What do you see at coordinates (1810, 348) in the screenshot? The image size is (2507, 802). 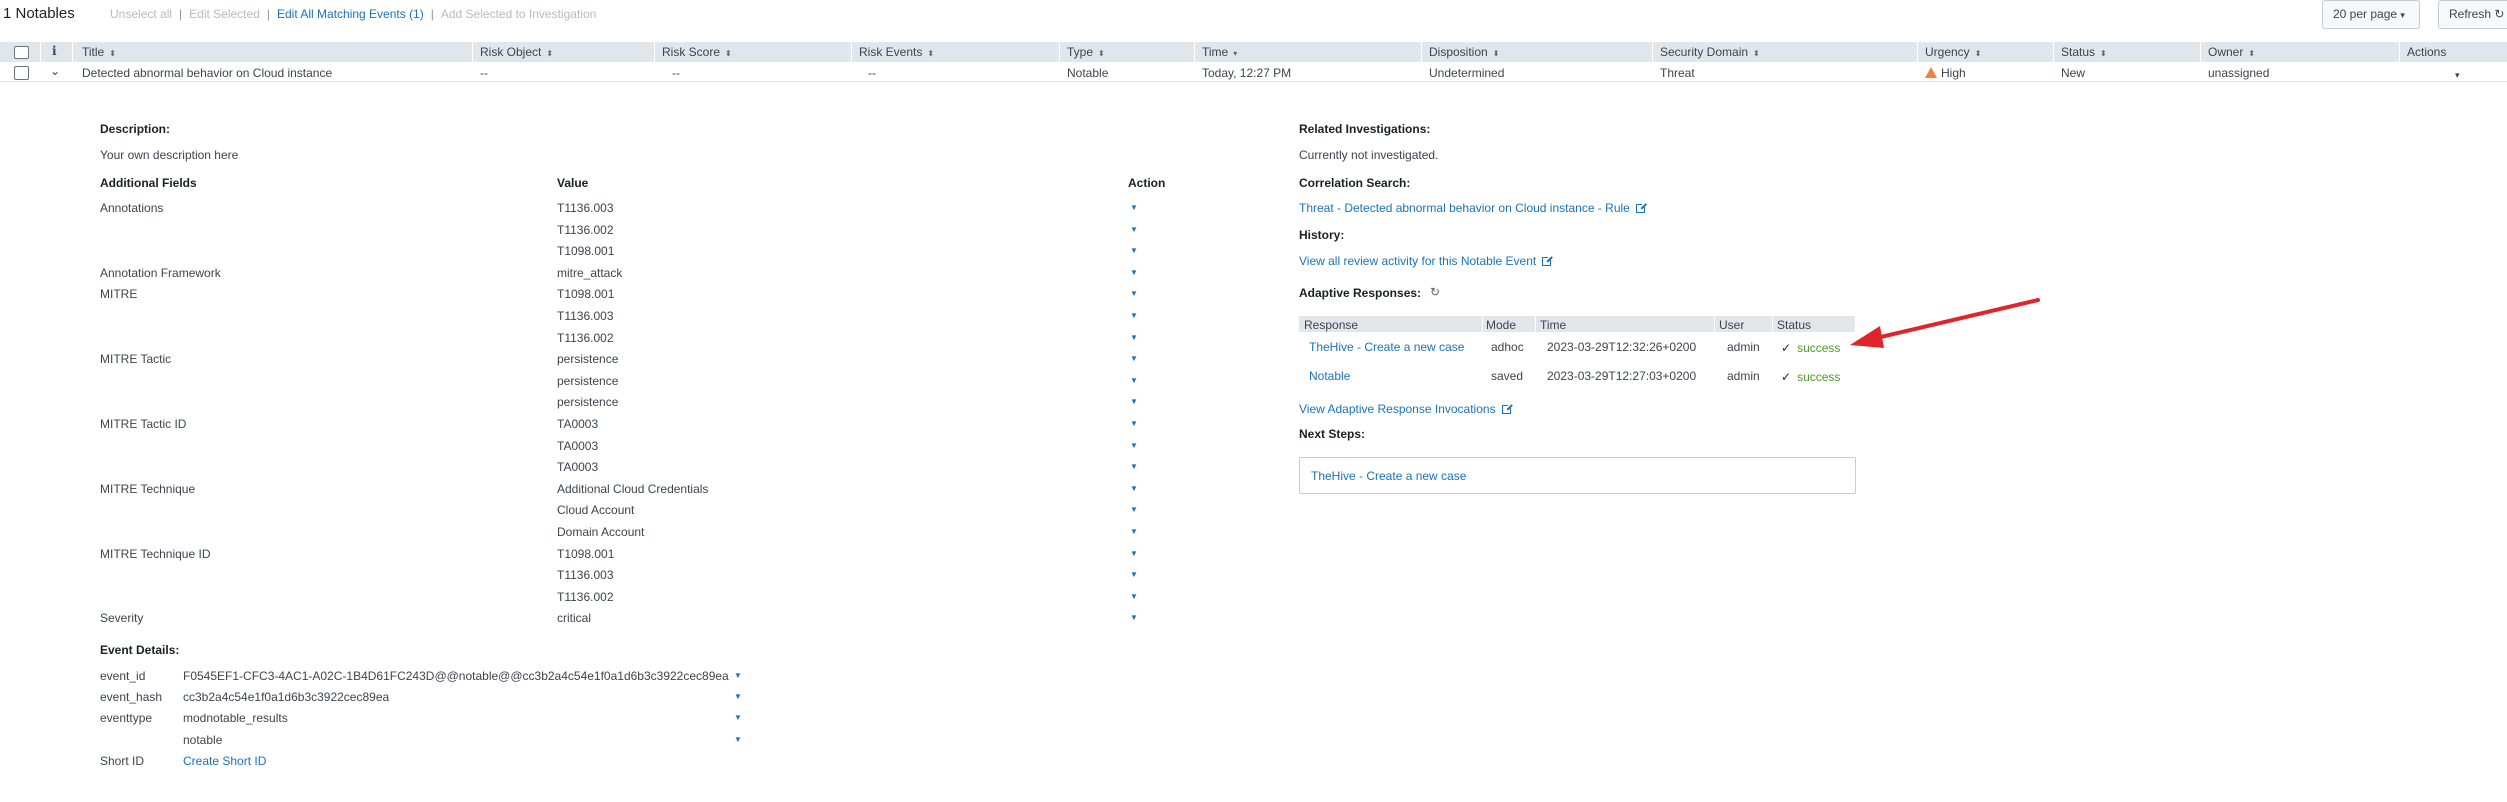 I see `ar-status: ✓ success` at bounding box center [1810, 348].